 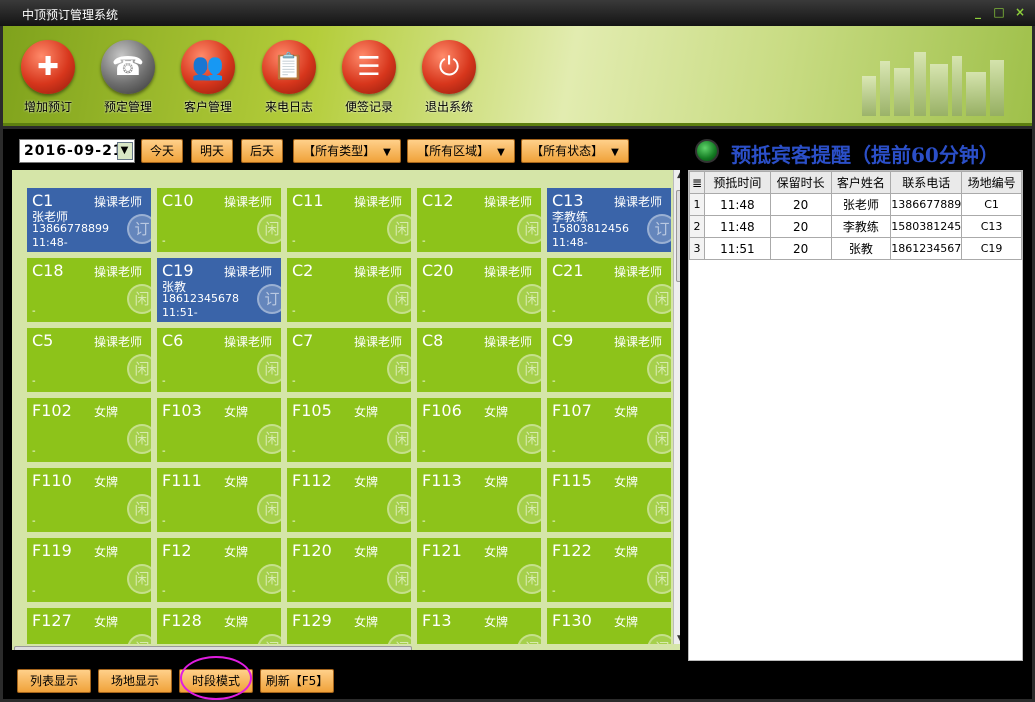 What do you see at coordinates (572, 480) in the screenshot?
I see `venue-code: F115` at bounding box center [572, 480].